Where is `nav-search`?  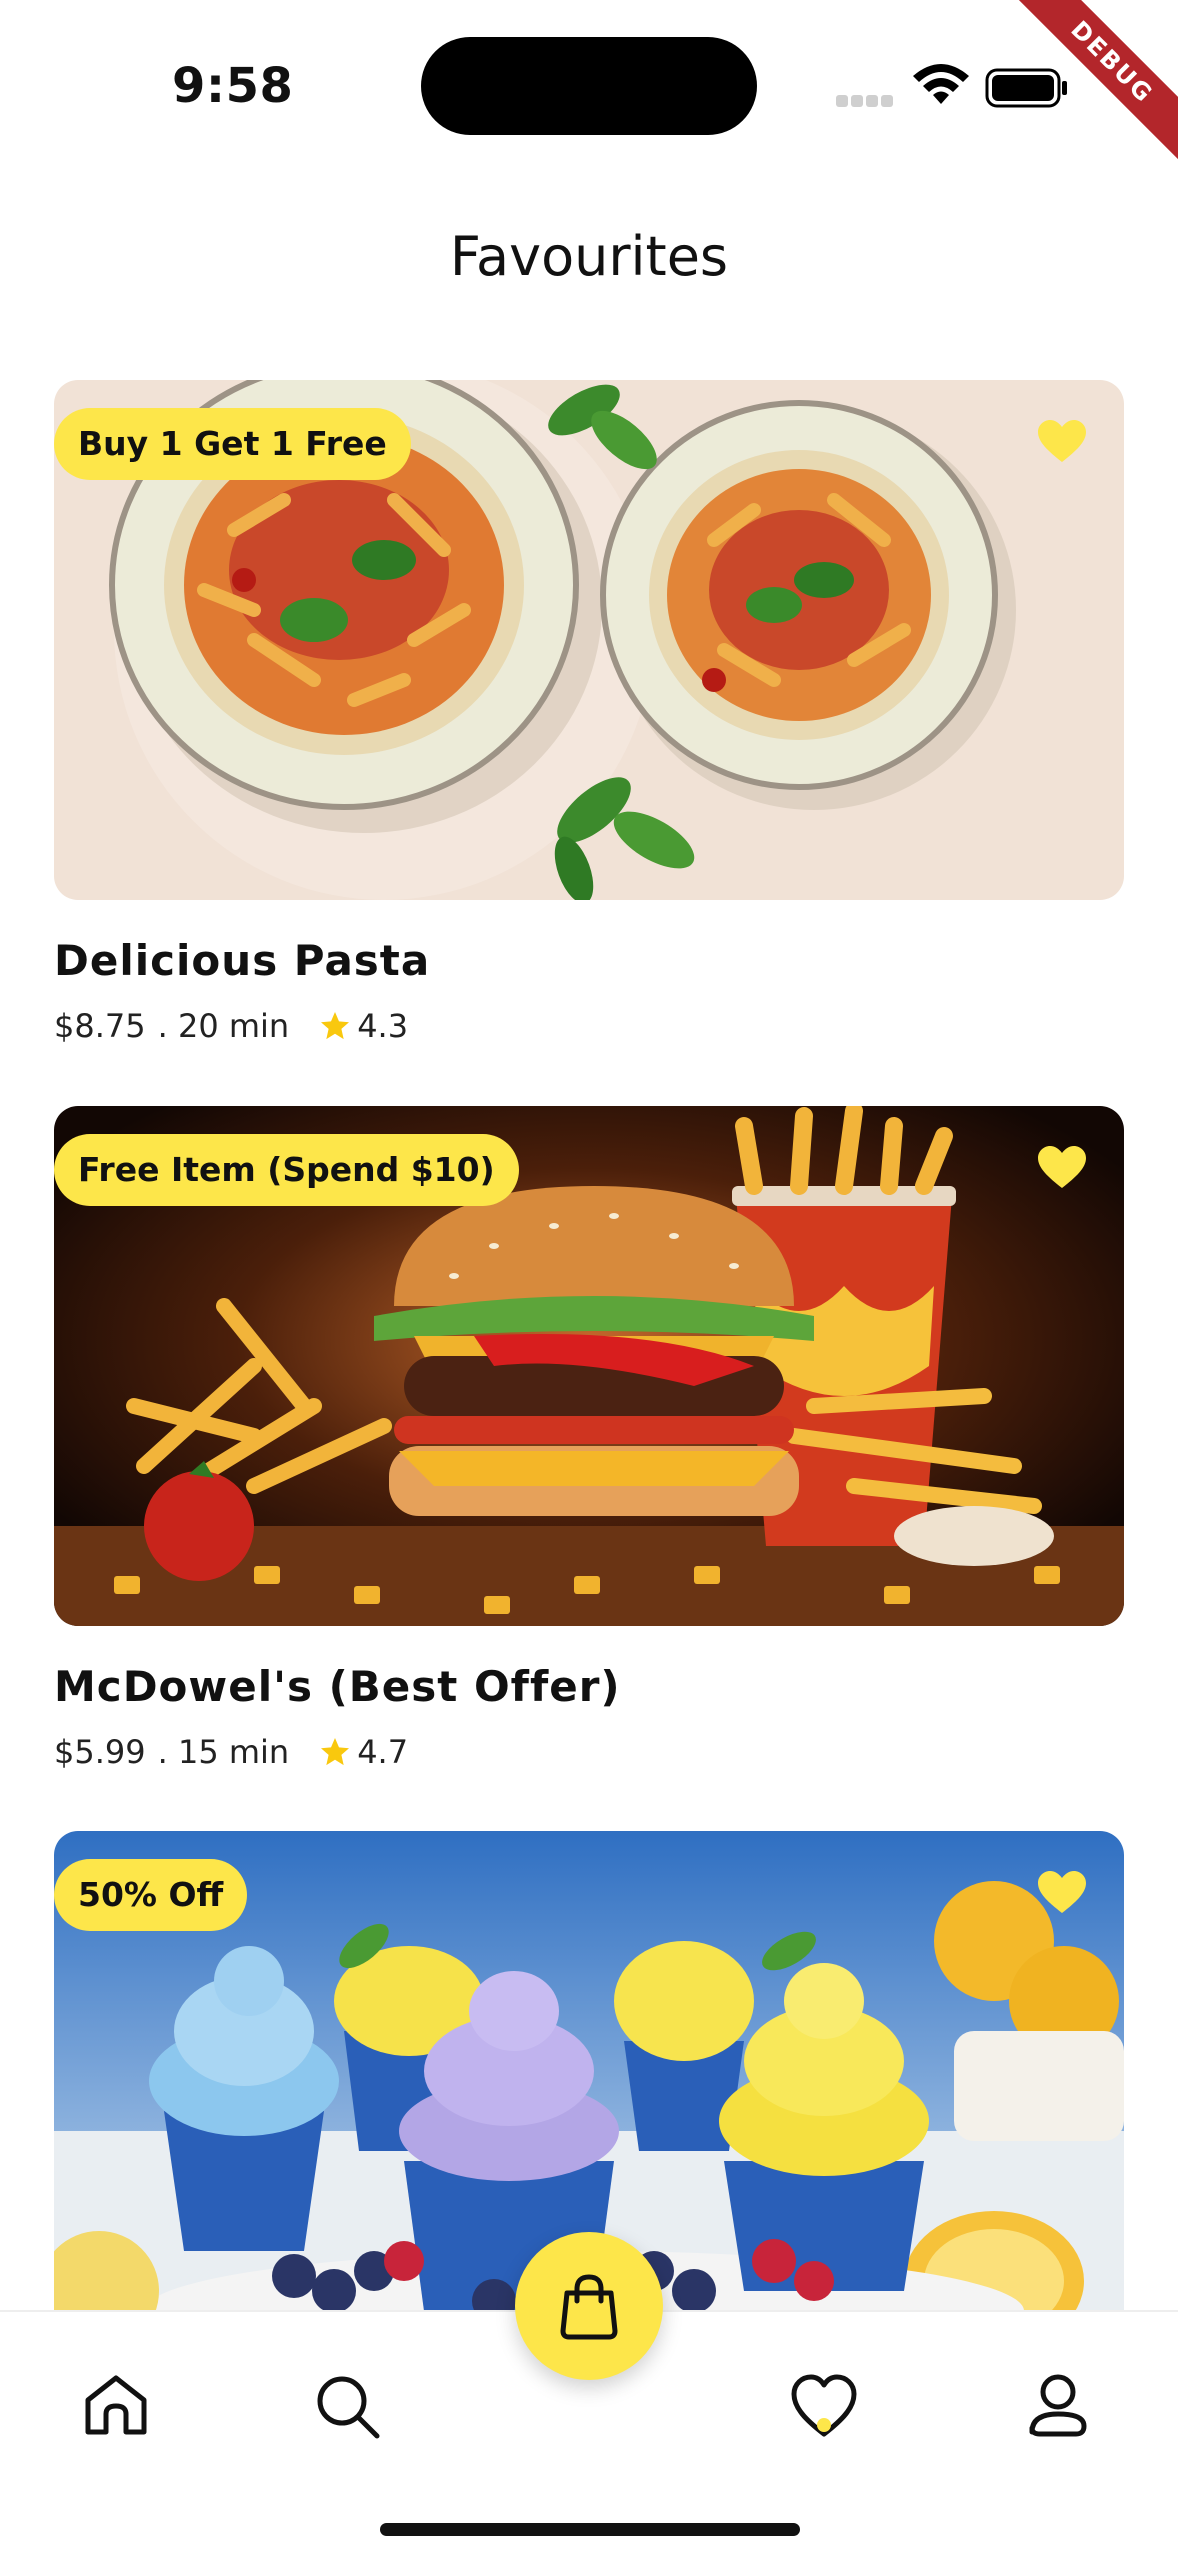 nav-search is located at coordinates (347, 2406).